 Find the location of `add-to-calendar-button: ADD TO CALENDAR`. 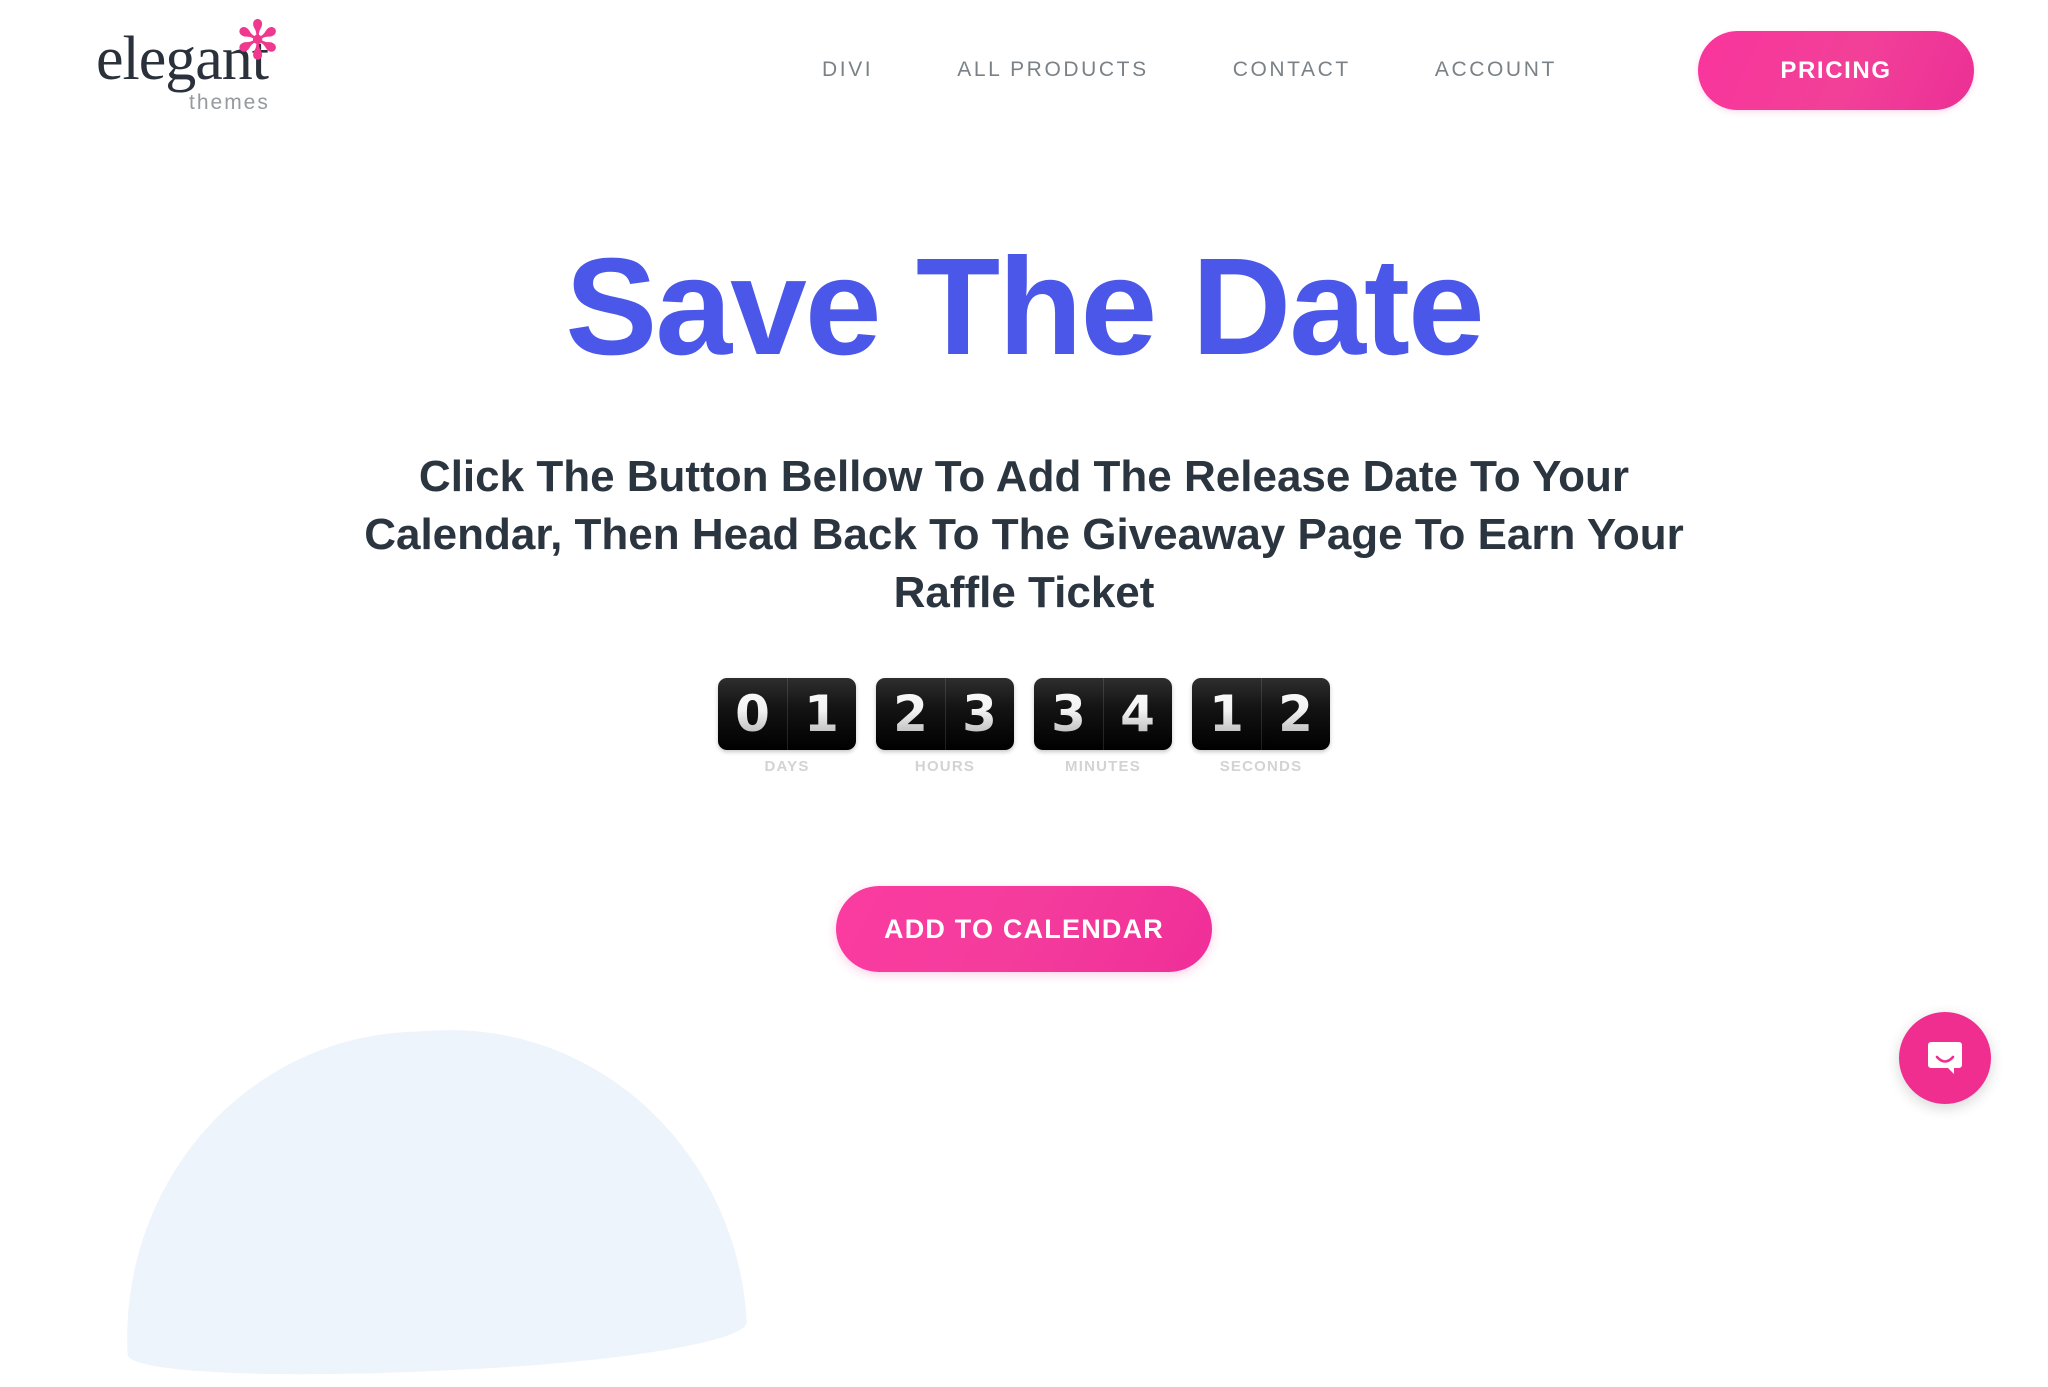

add-to-calendar-button: ADD TO CALENDAR is located at coordinates (1024, 929).